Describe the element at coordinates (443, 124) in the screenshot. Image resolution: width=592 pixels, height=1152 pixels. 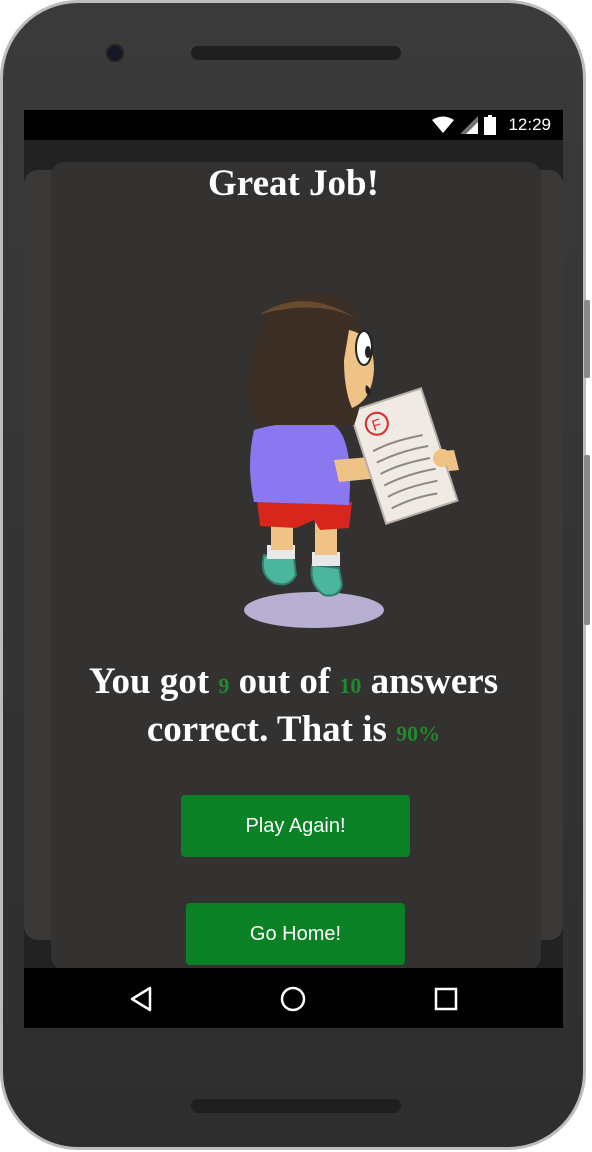
I see `wifi-icon` at that location.